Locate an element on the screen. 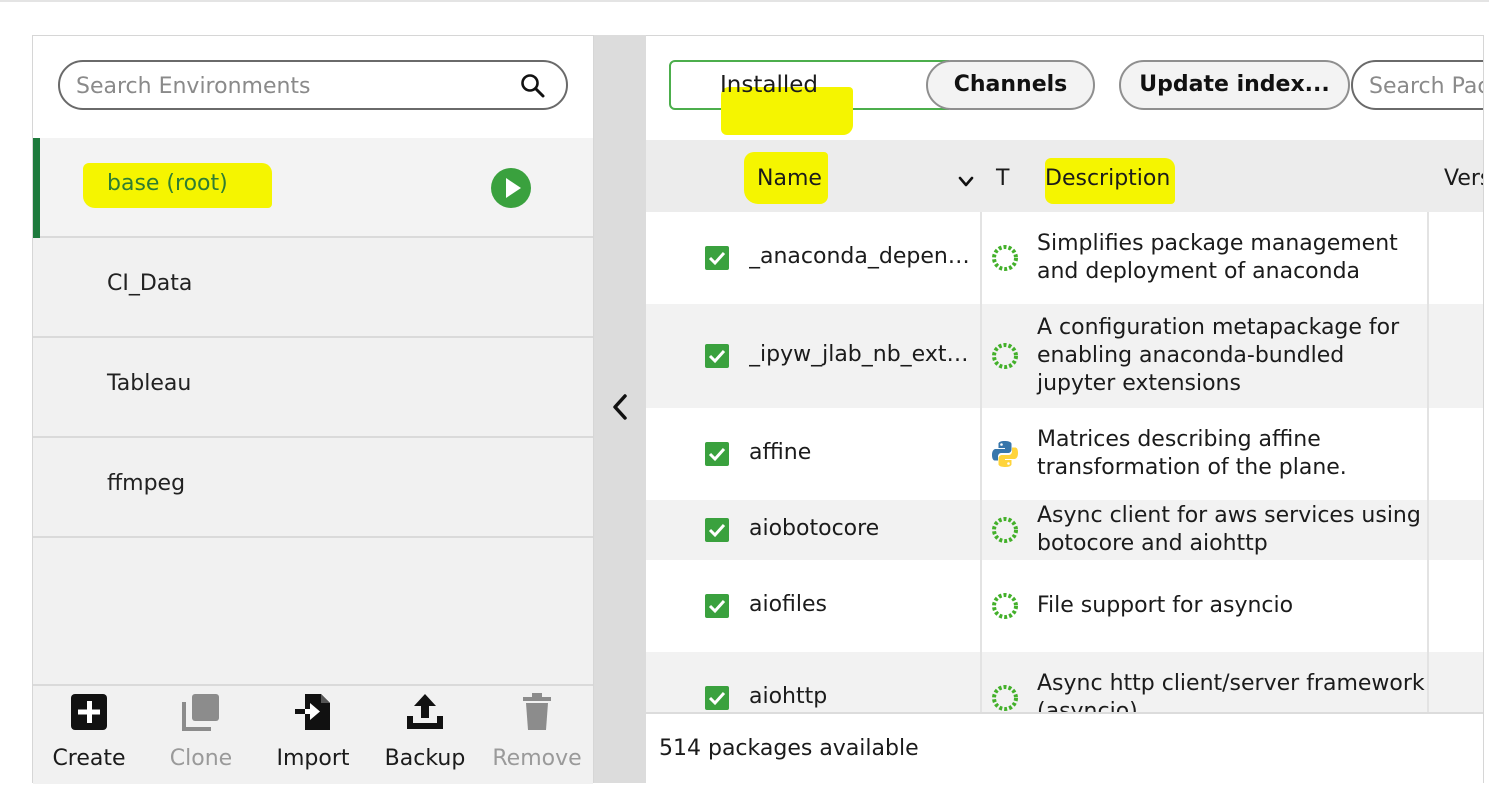  backup-button: Backup is located at coordinates (425, 735).